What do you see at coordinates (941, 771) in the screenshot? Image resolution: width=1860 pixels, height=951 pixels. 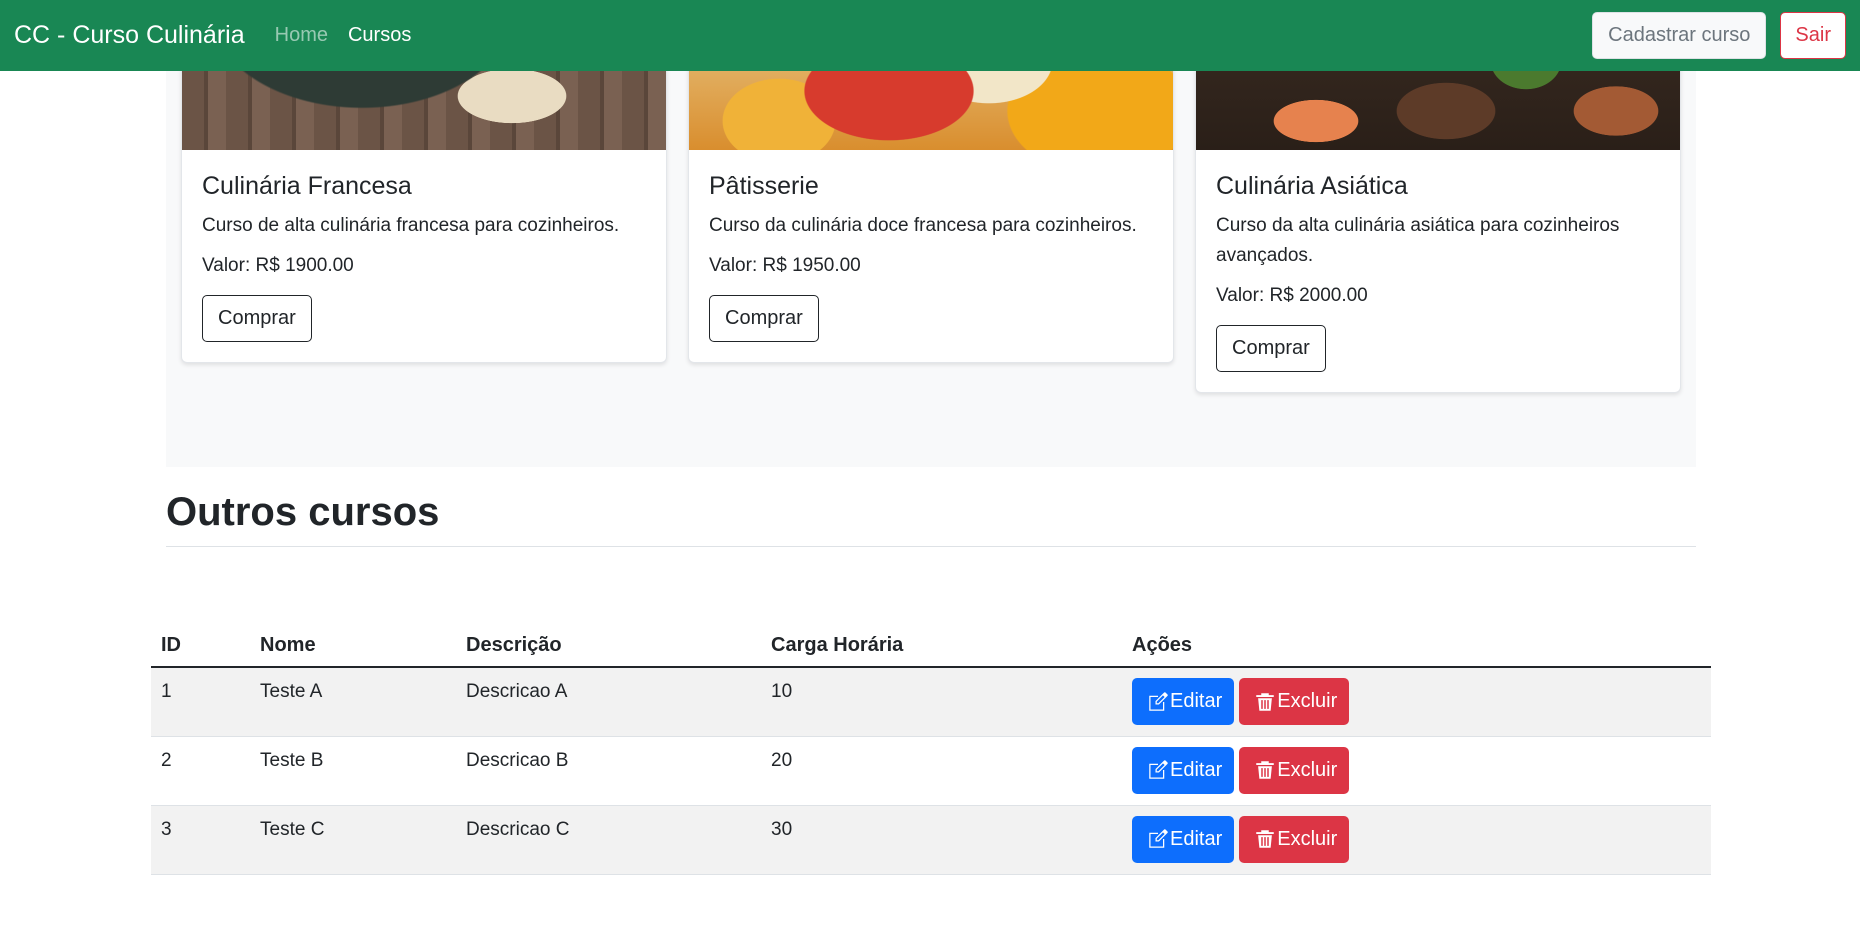 I see `cell-hours: 20` at bounding box center [941, 771].